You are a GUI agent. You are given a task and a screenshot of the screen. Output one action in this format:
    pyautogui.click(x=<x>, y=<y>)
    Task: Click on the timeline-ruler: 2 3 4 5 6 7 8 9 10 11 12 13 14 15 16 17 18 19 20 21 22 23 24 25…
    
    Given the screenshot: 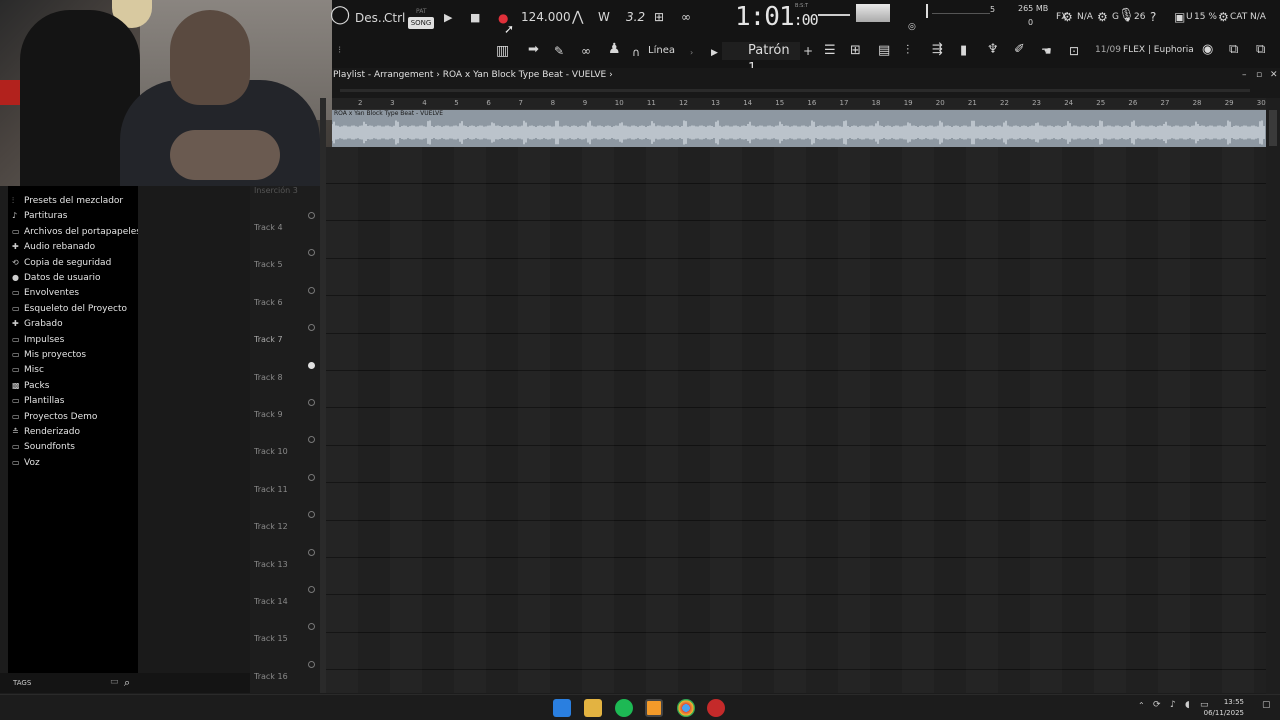 What is the action you would take?
    pyautogui.click(x=800, y=104)
    